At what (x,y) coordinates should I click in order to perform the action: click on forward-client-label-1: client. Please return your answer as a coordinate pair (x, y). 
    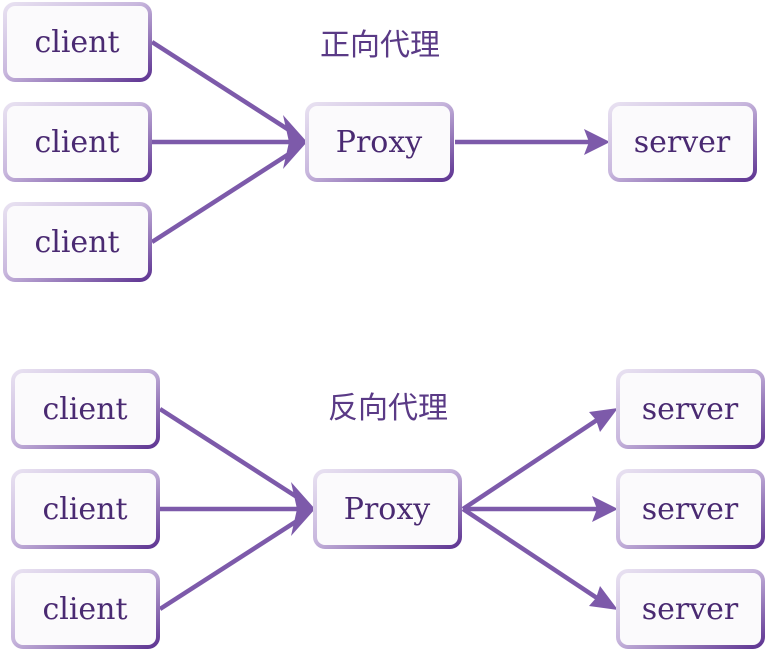
    Looking at the image, I should click on (76, 42).